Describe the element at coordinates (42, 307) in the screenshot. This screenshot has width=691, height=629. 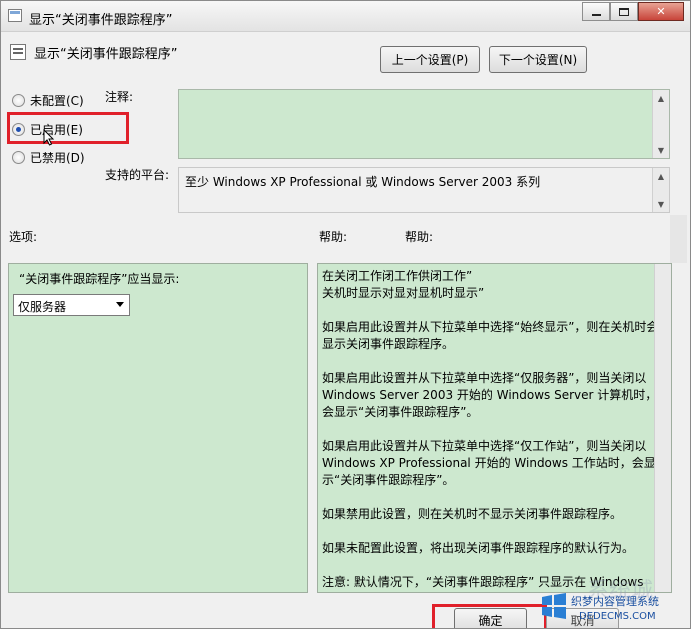
I see `dropdown-value: 仅服务器` at that location.